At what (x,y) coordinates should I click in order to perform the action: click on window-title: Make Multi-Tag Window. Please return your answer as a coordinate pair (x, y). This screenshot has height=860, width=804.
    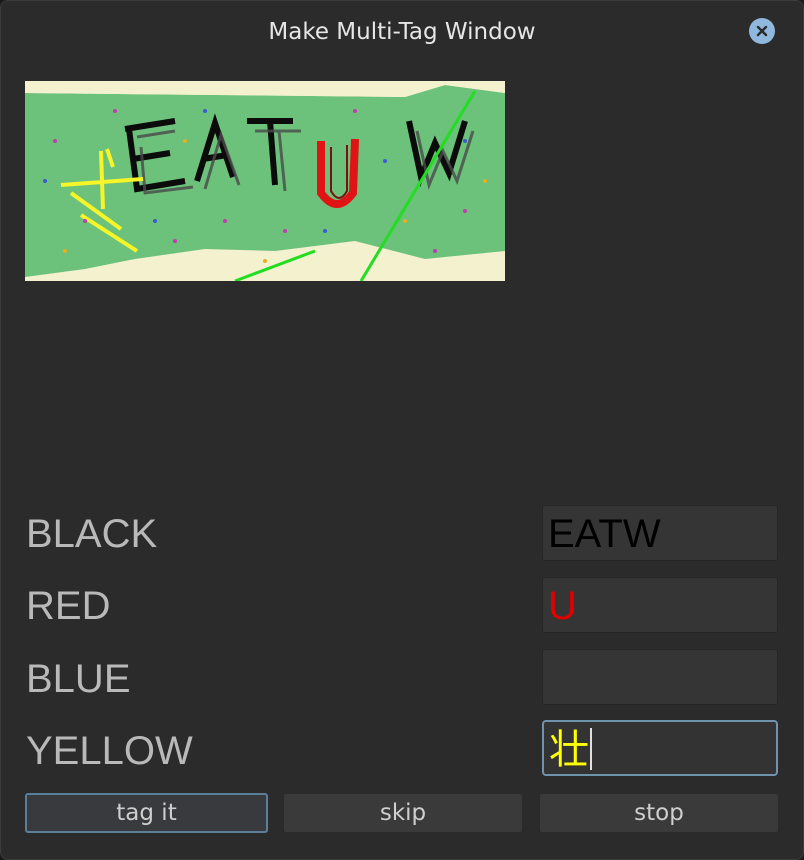
    Looking at the image, I should click on (402, 32).